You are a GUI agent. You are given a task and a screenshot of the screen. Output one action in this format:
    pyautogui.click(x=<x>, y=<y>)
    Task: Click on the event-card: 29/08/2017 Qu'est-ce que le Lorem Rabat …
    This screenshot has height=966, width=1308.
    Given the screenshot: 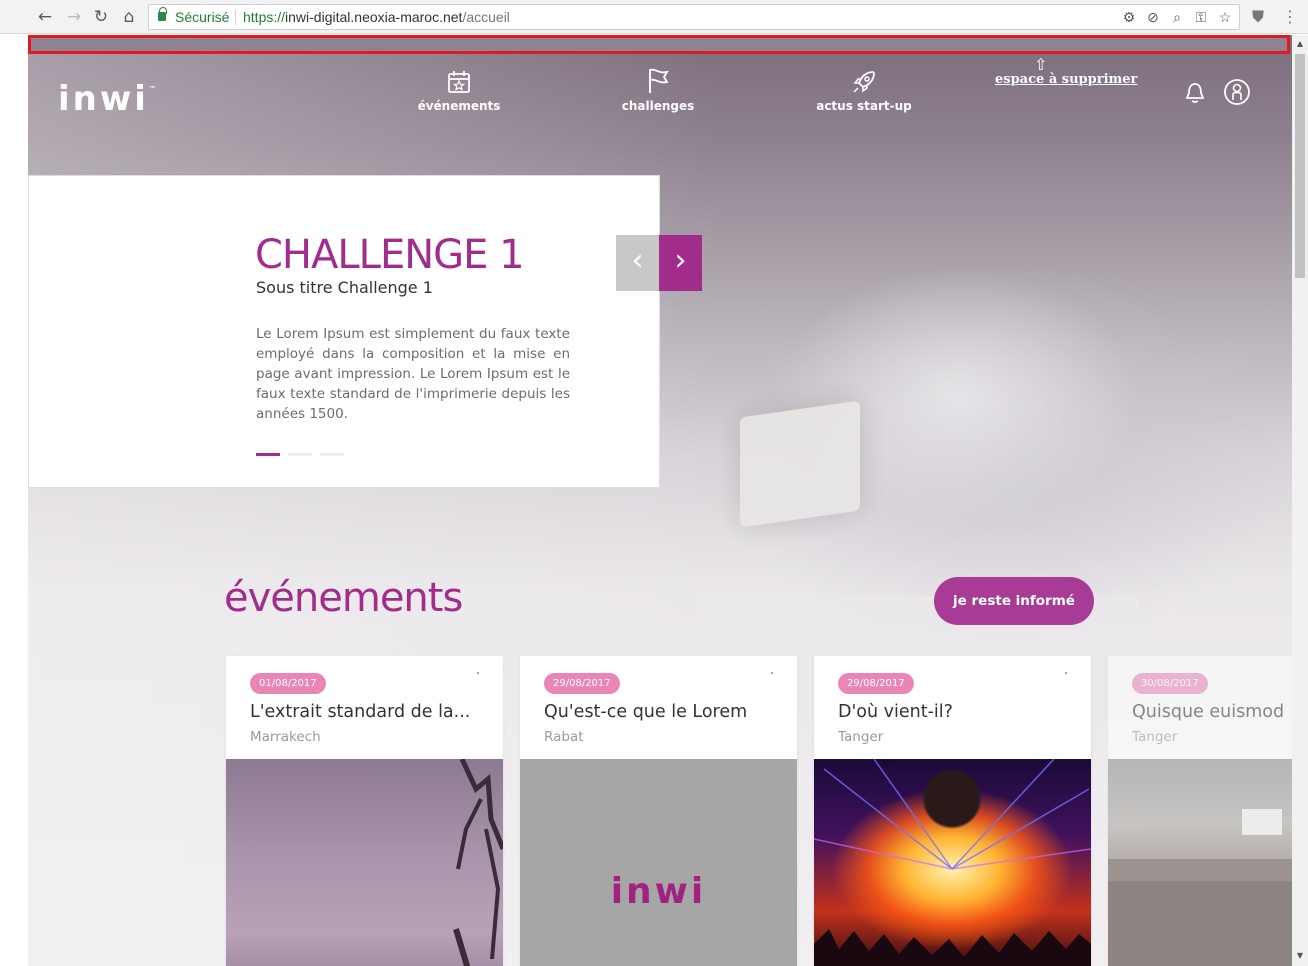 What is the action you would take?
    pyautogui.click(x=658, y=811)
    